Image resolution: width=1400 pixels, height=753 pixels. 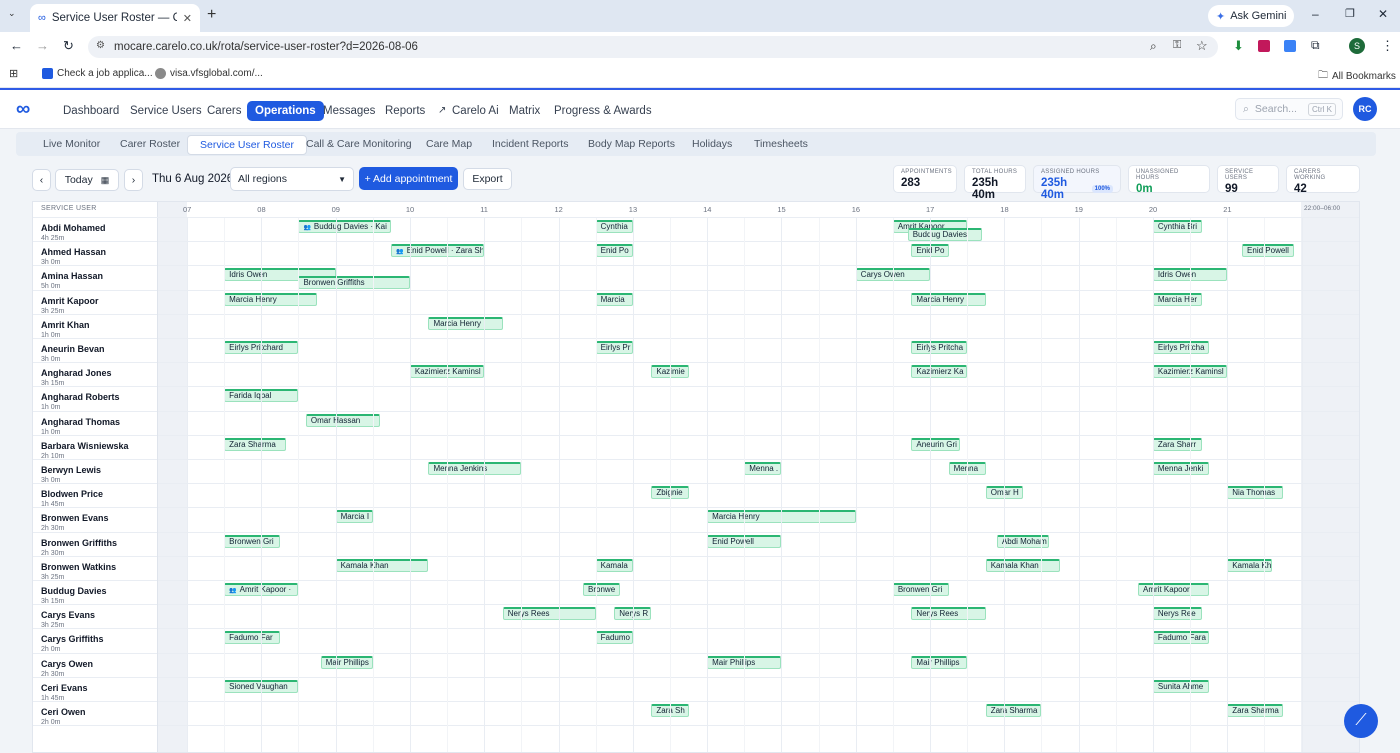 What do you see at coordinates (72, 276) in the screenshot?
I see `service-user-name: Amina Hassan` at bounding box center [72, 276].